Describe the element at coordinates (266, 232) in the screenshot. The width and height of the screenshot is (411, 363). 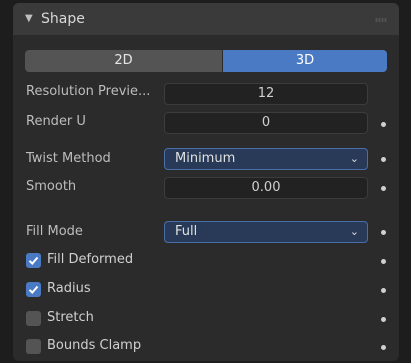
I see `fill-mode-dropdown: Full ⌄` at that location.